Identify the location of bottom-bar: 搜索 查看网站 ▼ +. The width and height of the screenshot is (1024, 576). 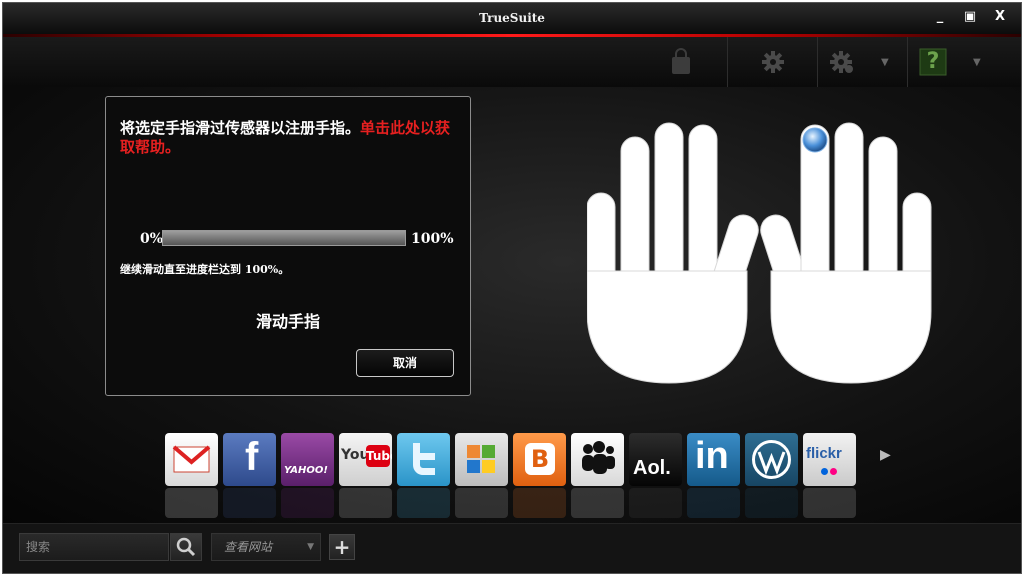
(512, 548).